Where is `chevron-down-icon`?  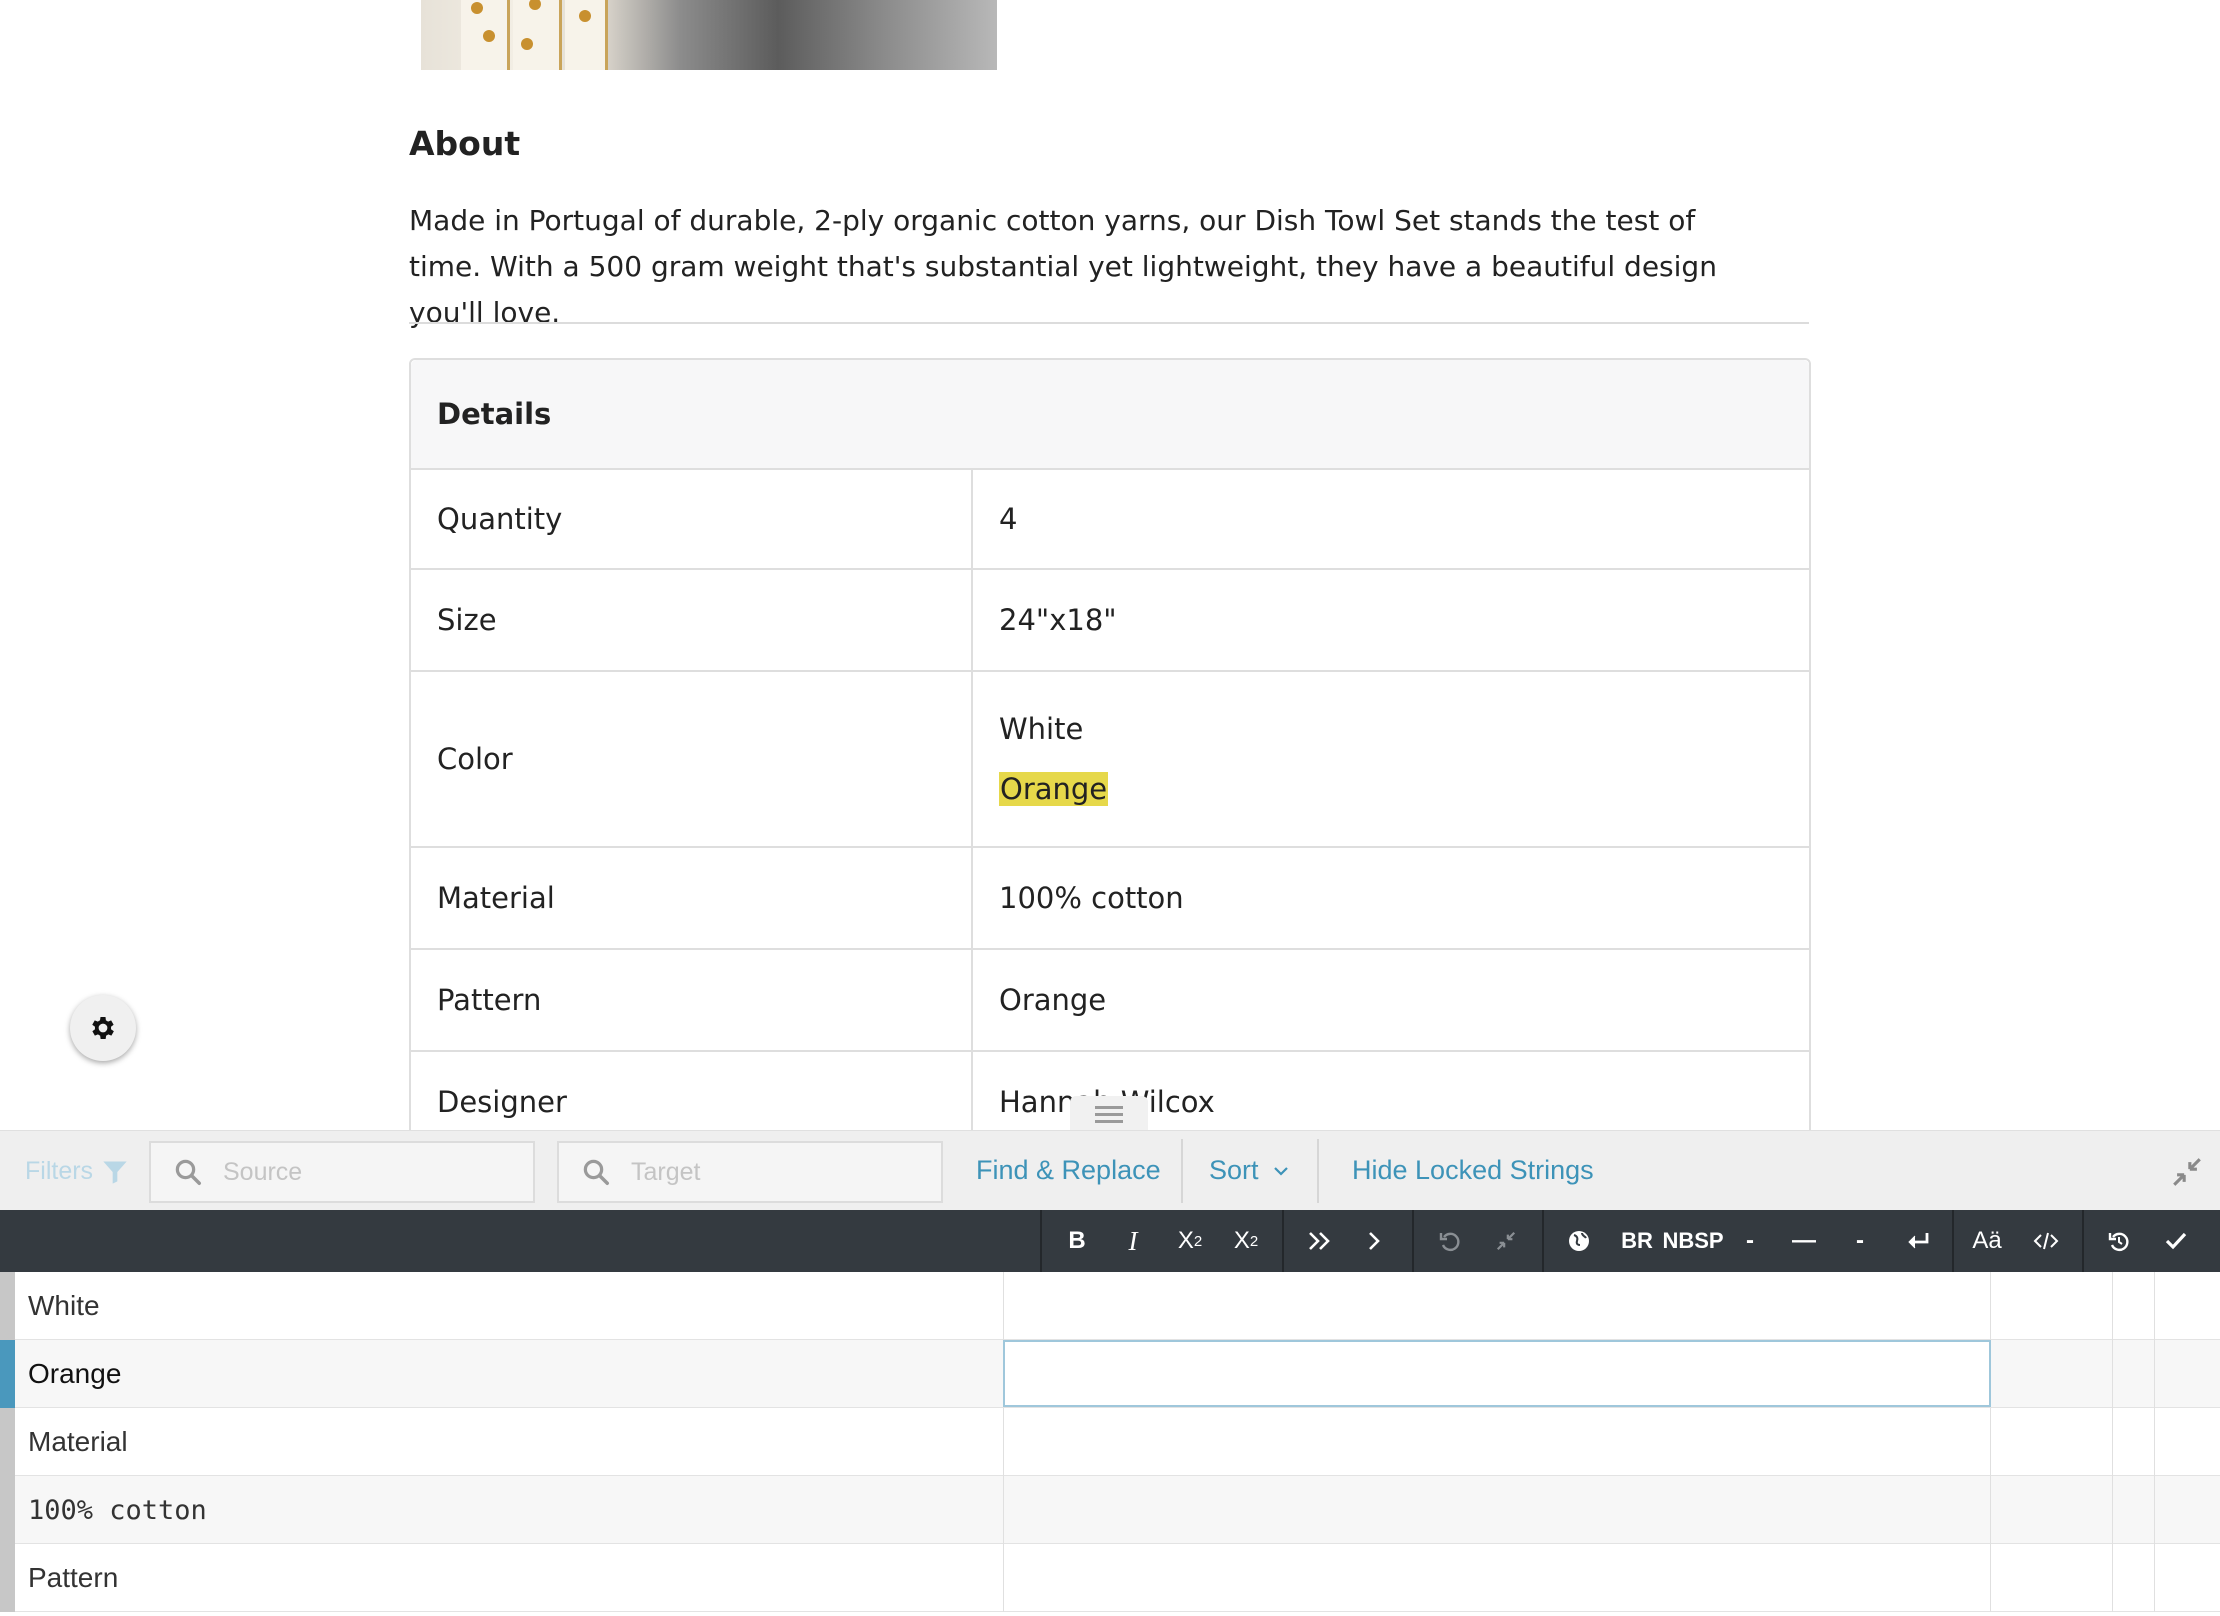 chevron-down-icon is located at coordinates (1280, 1171).